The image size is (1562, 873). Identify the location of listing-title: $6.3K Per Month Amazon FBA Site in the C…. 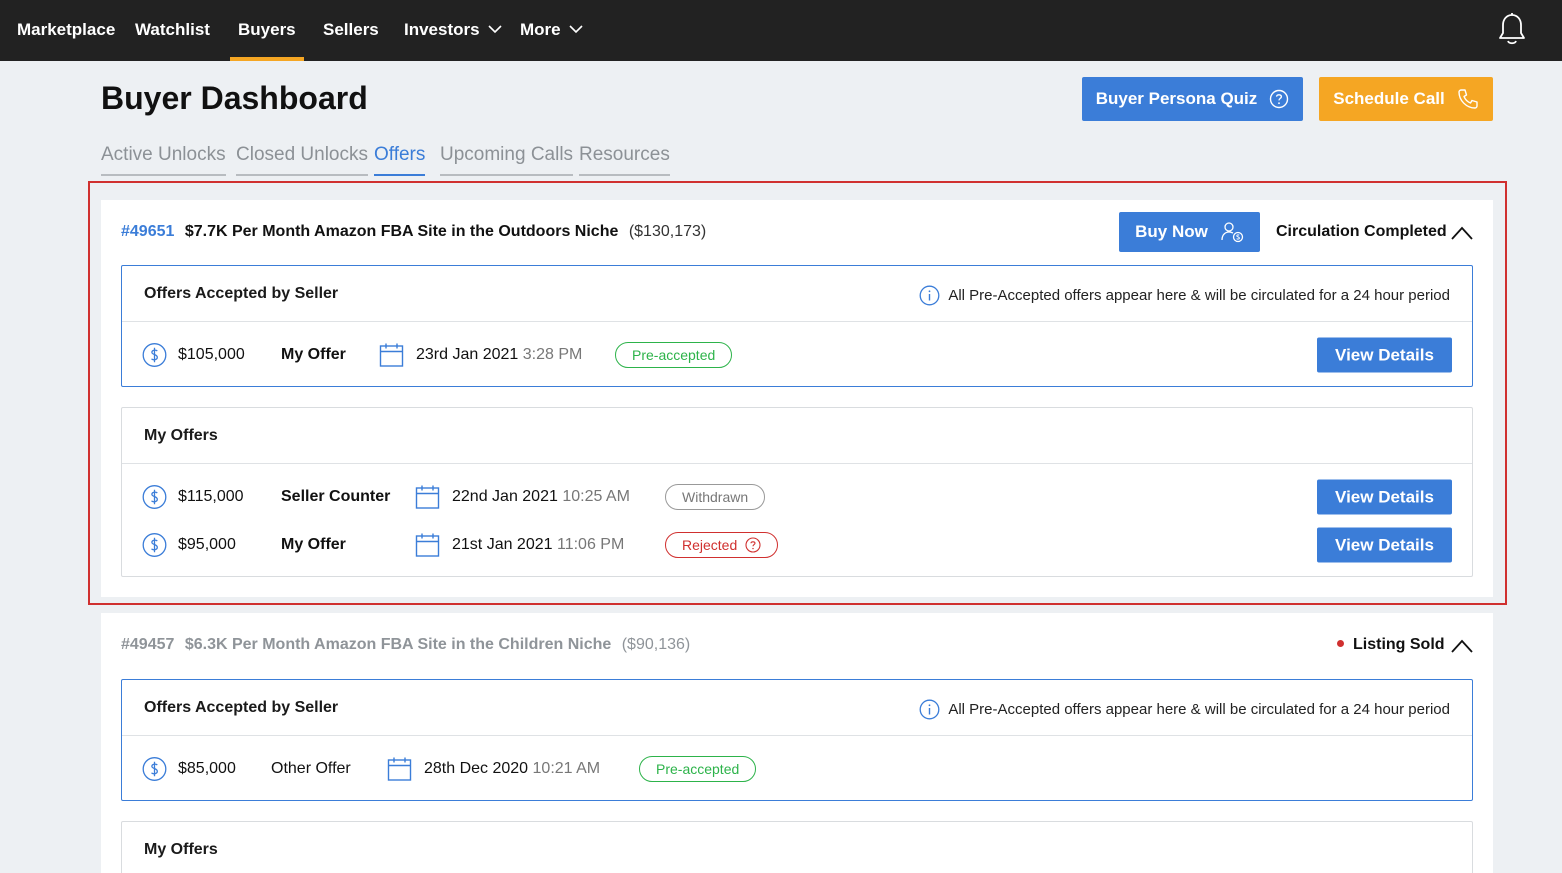
(398, 644).